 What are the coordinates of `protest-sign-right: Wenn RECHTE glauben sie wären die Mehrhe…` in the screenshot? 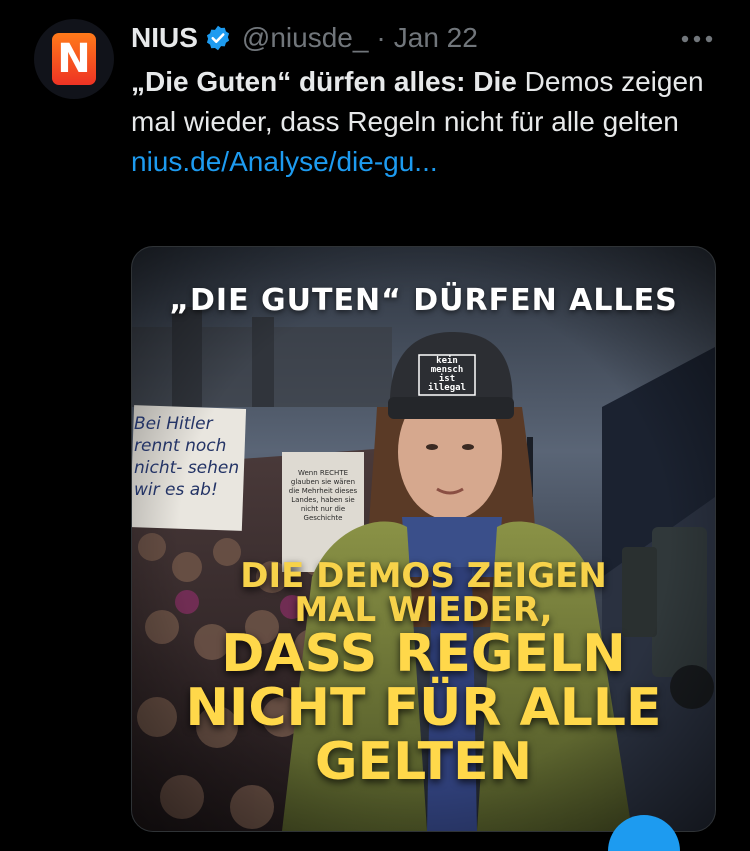 It's located at (323, 496).